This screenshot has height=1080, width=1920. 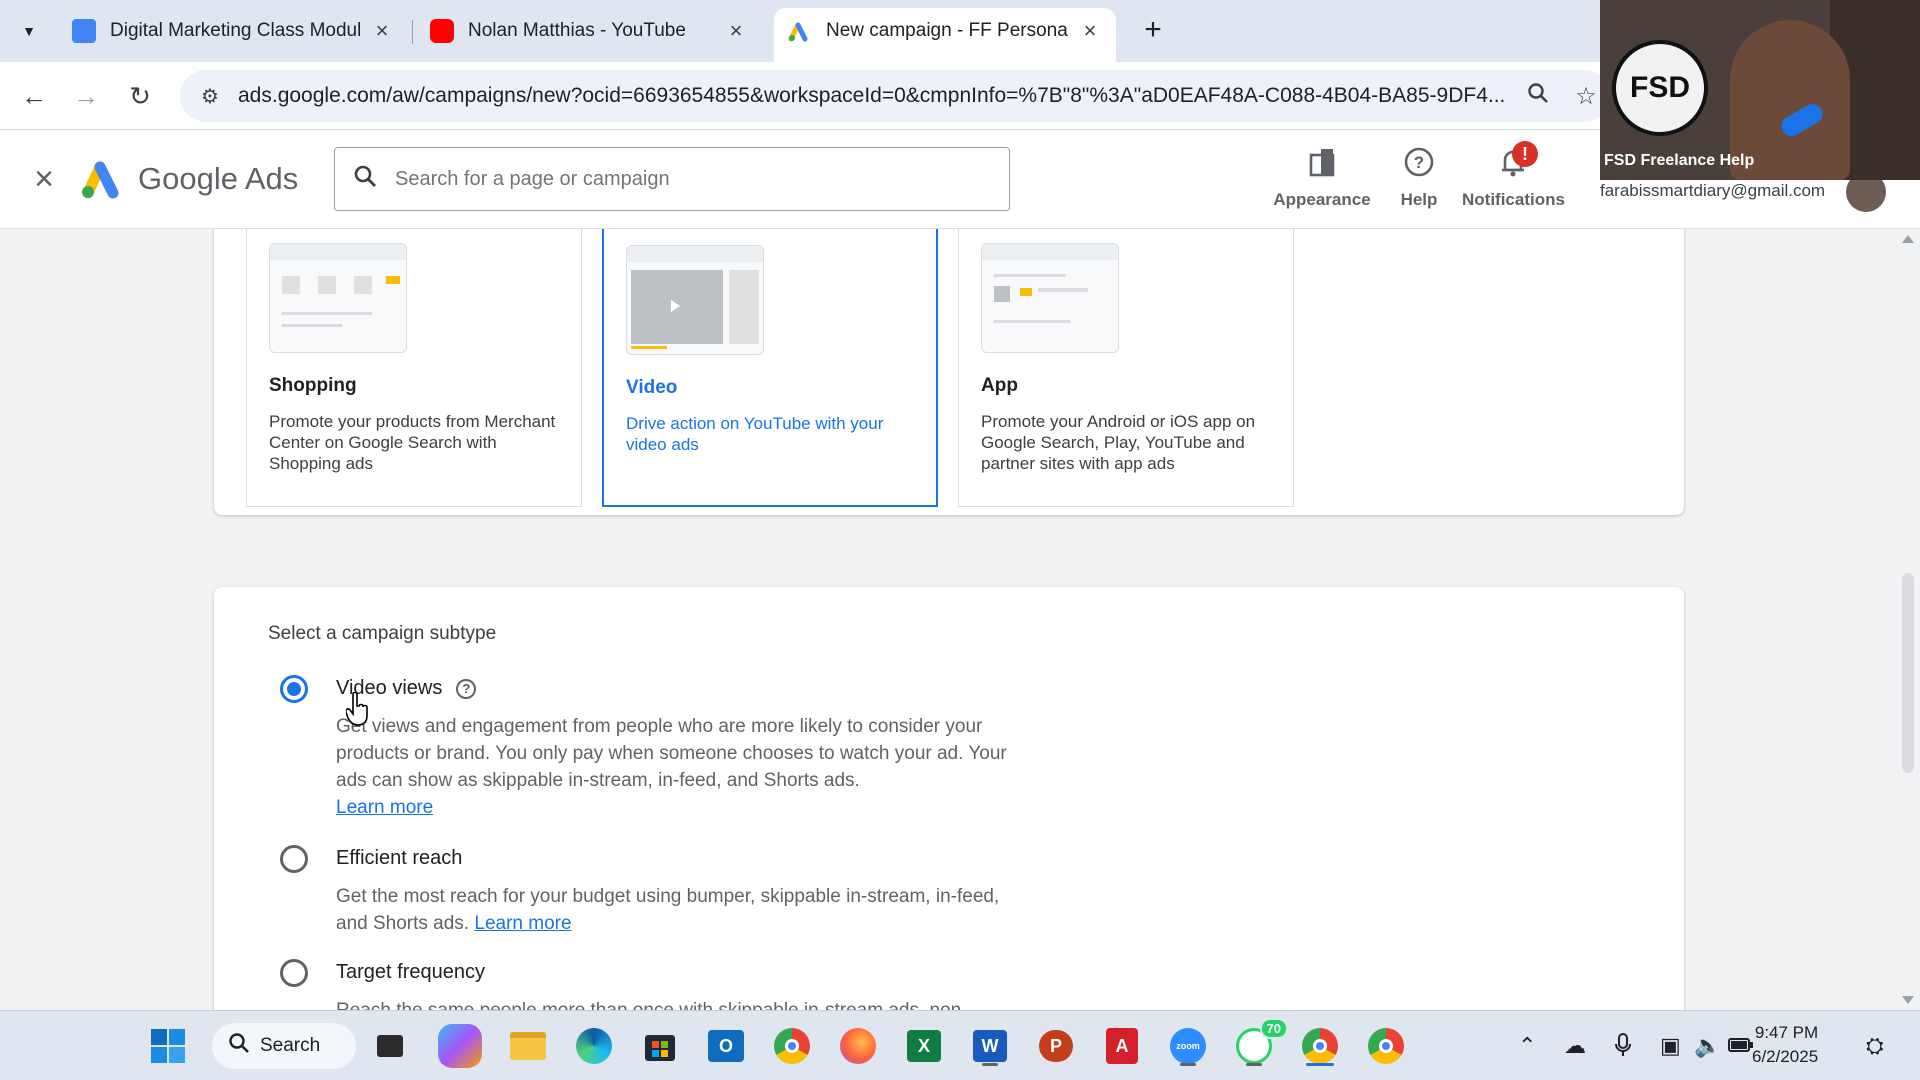 What do you see at coordinates (1908, 673) in the screenshot?
I see `scroll-thumb` at bounding box center [1908, 673].